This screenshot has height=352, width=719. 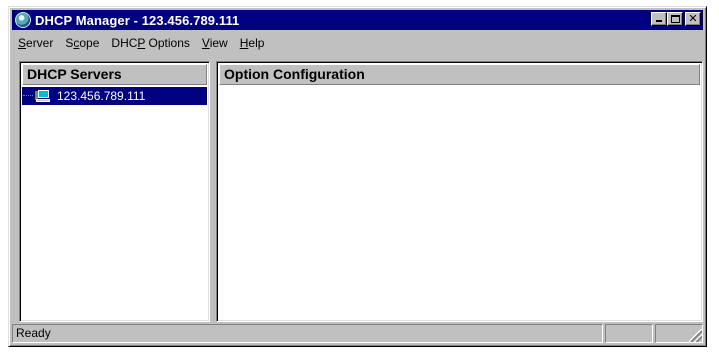 What do you see at coordinates (695, 335) in the screenshot?
I see `resize-grip-icon` at bounding box center [695, 335].